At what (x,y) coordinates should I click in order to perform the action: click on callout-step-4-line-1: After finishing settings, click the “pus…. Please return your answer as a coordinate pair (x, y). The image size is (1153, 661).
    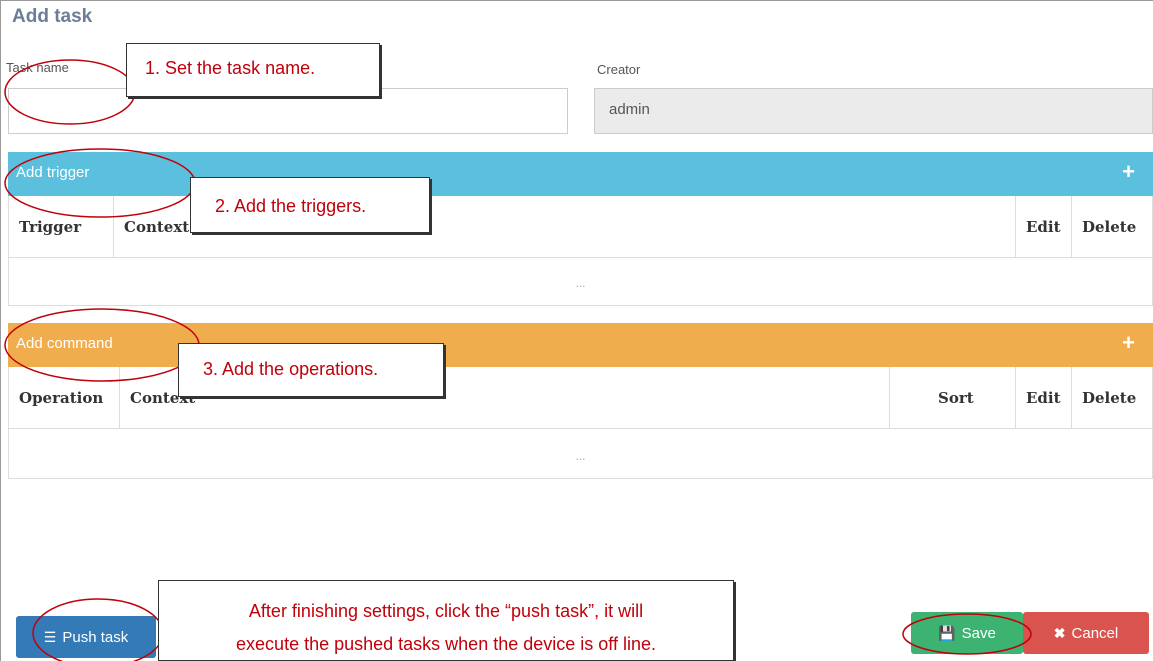
    Looking at the image, I should click on (446, 611).